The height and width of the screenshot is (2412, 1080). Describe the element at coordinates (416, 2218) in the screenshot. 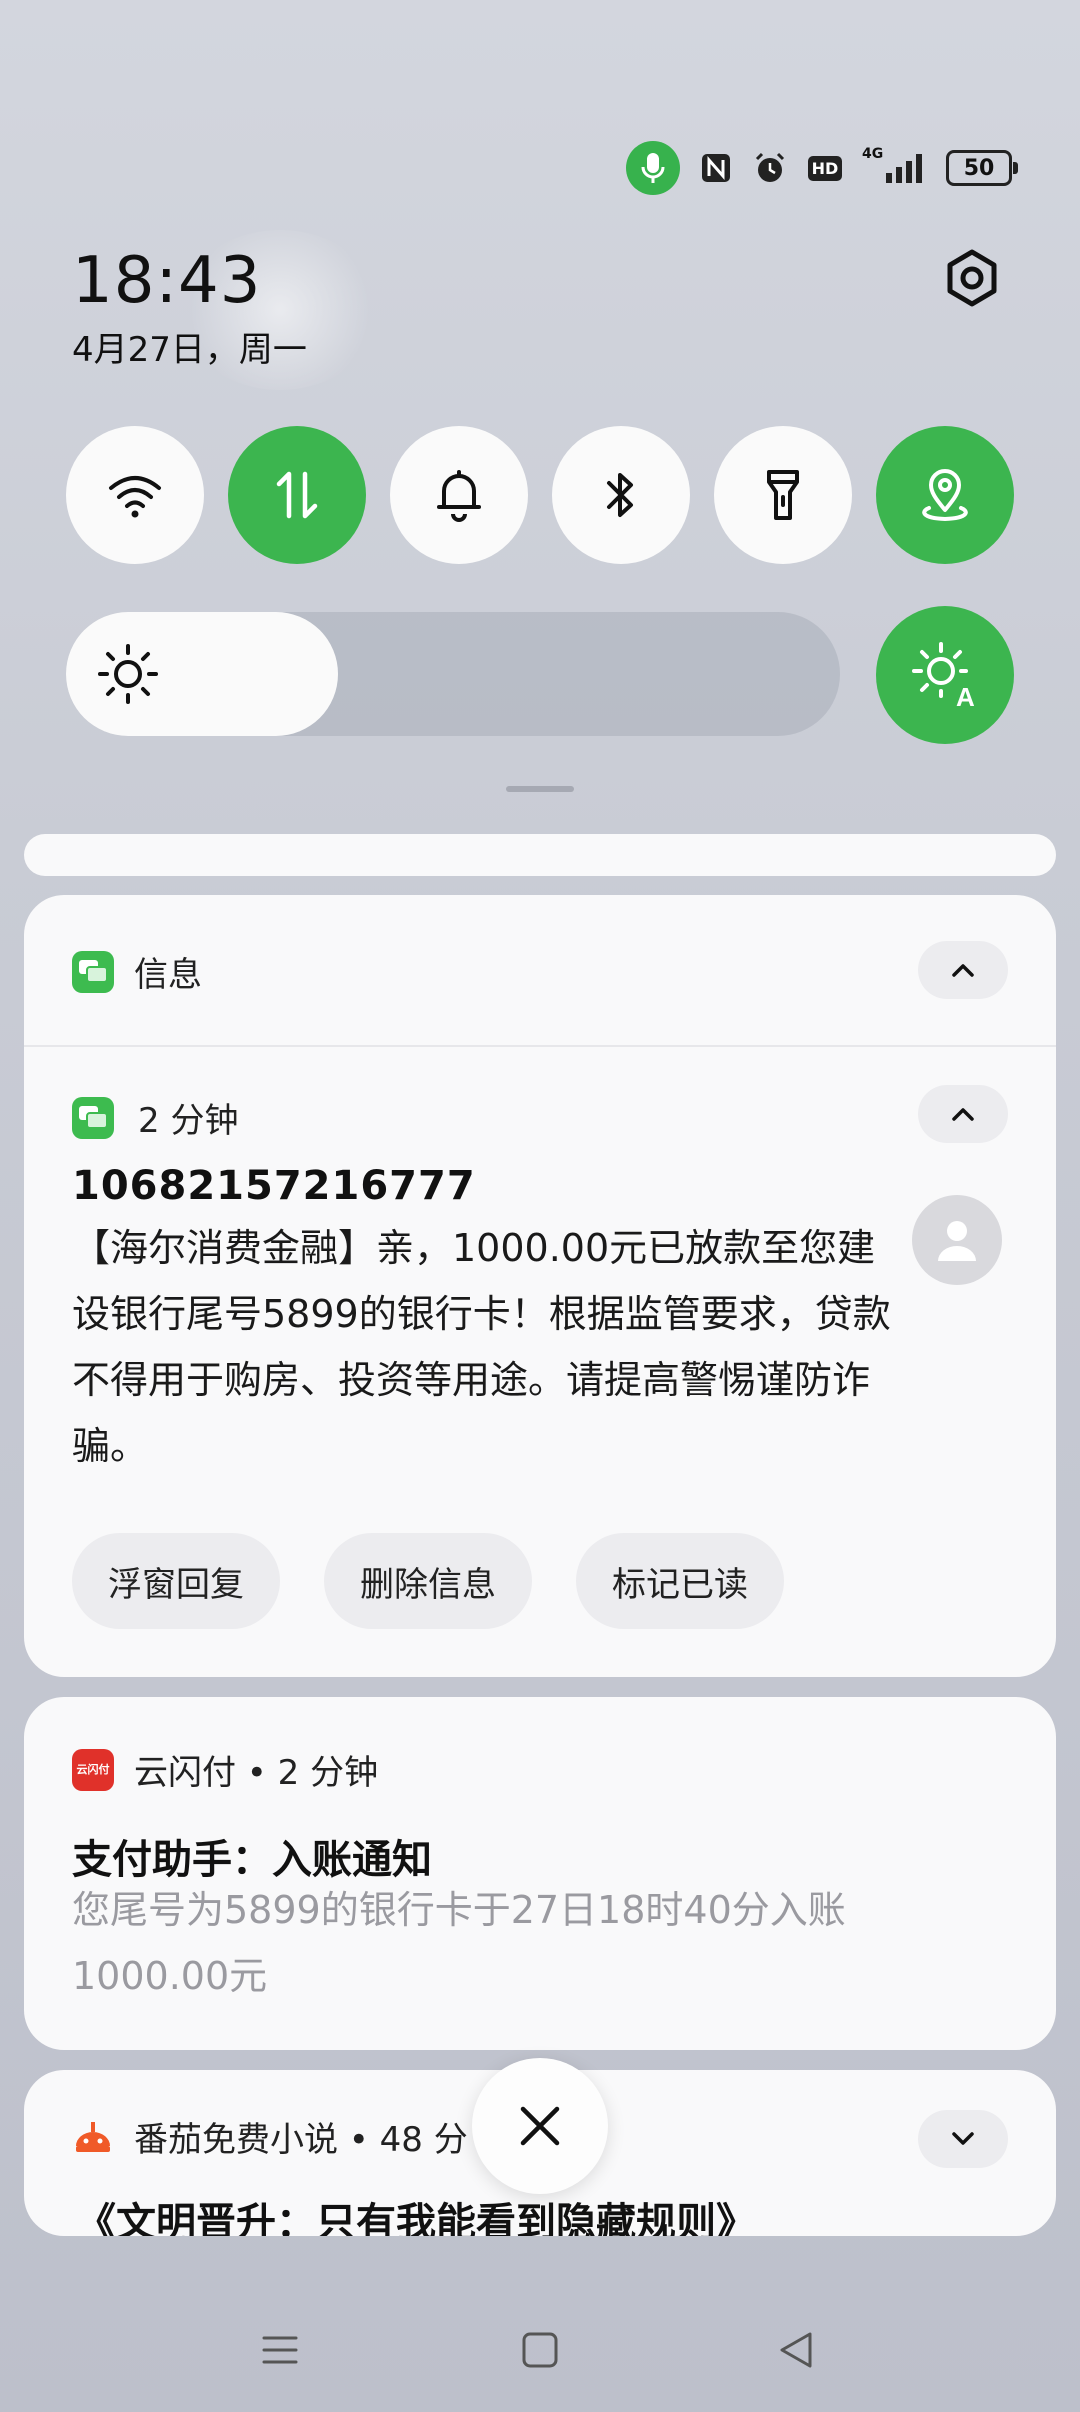

I see `fanqie-title: 《文明晋升：只有我能看到隐藏规则》` at that location.